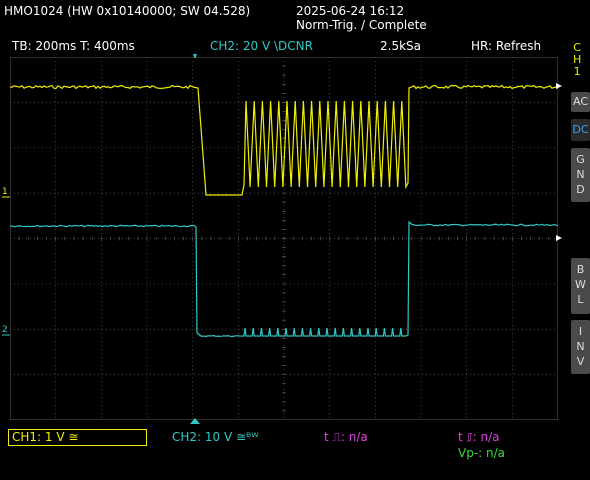 The height and width of the screenshot is (480, 590). What do you see at coordinates (580, 175) in the screenshot?
I see `gnd-button: GND` at bounding box center [580, 175].